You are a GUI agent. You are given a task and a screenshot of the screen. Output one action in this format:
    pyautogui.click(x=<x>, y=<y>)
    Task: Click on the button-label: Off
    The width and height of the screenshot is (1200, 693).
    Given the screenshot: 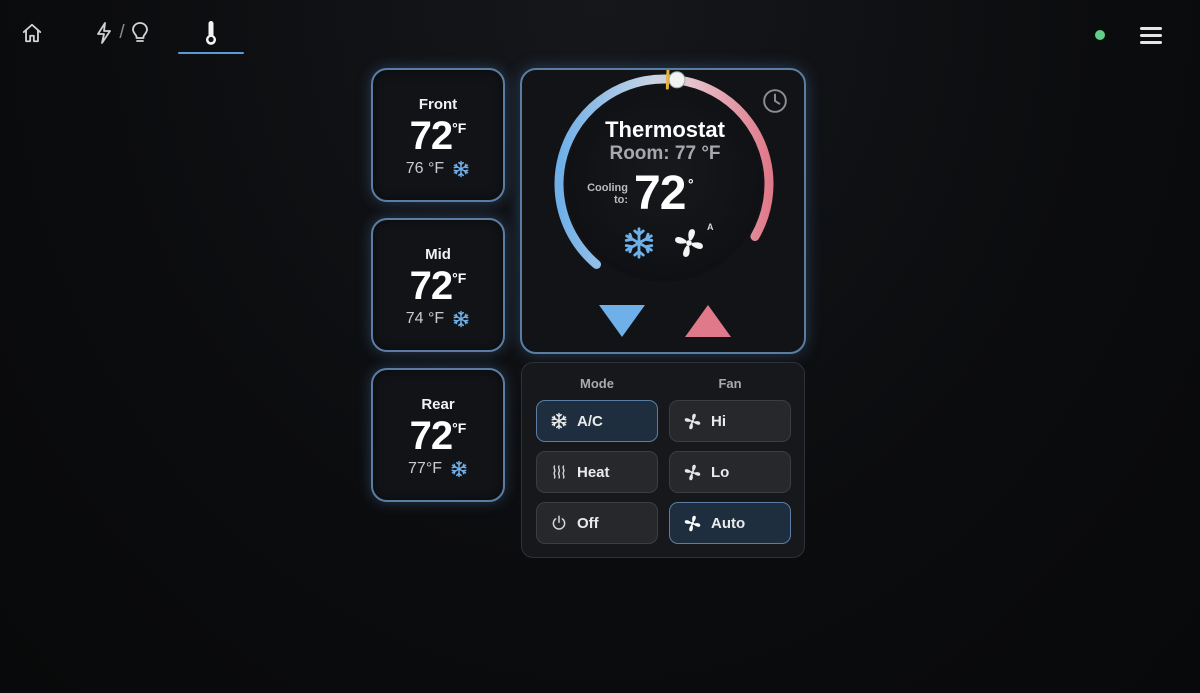 What is the action you would take?
    pyautogui.click(x=588, y=523)
    